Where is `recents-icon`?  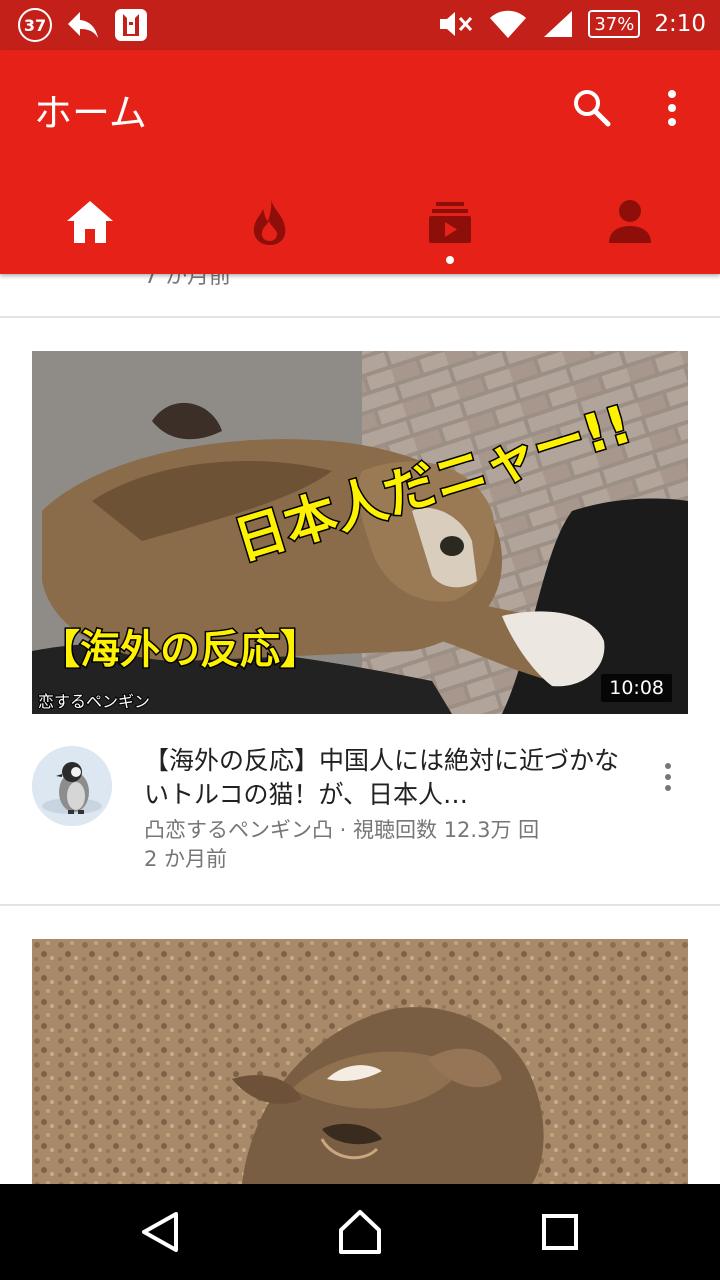 recents-icon is located at coordinates (560, 1232).